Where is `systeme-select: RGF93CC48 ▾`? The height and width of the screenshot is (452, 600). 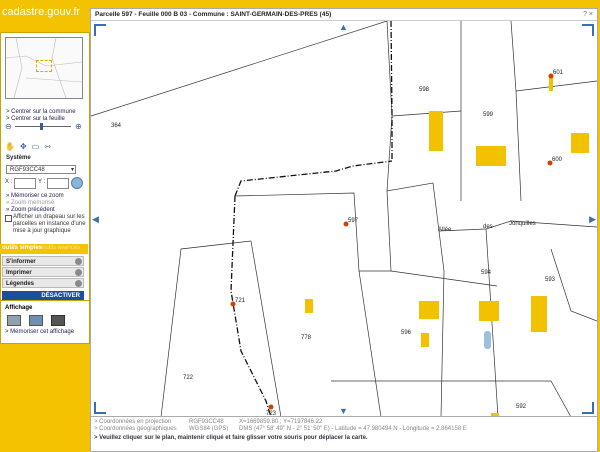
systeme-select: RGF93CC48 ▾ is located at coordinates (41, 169).